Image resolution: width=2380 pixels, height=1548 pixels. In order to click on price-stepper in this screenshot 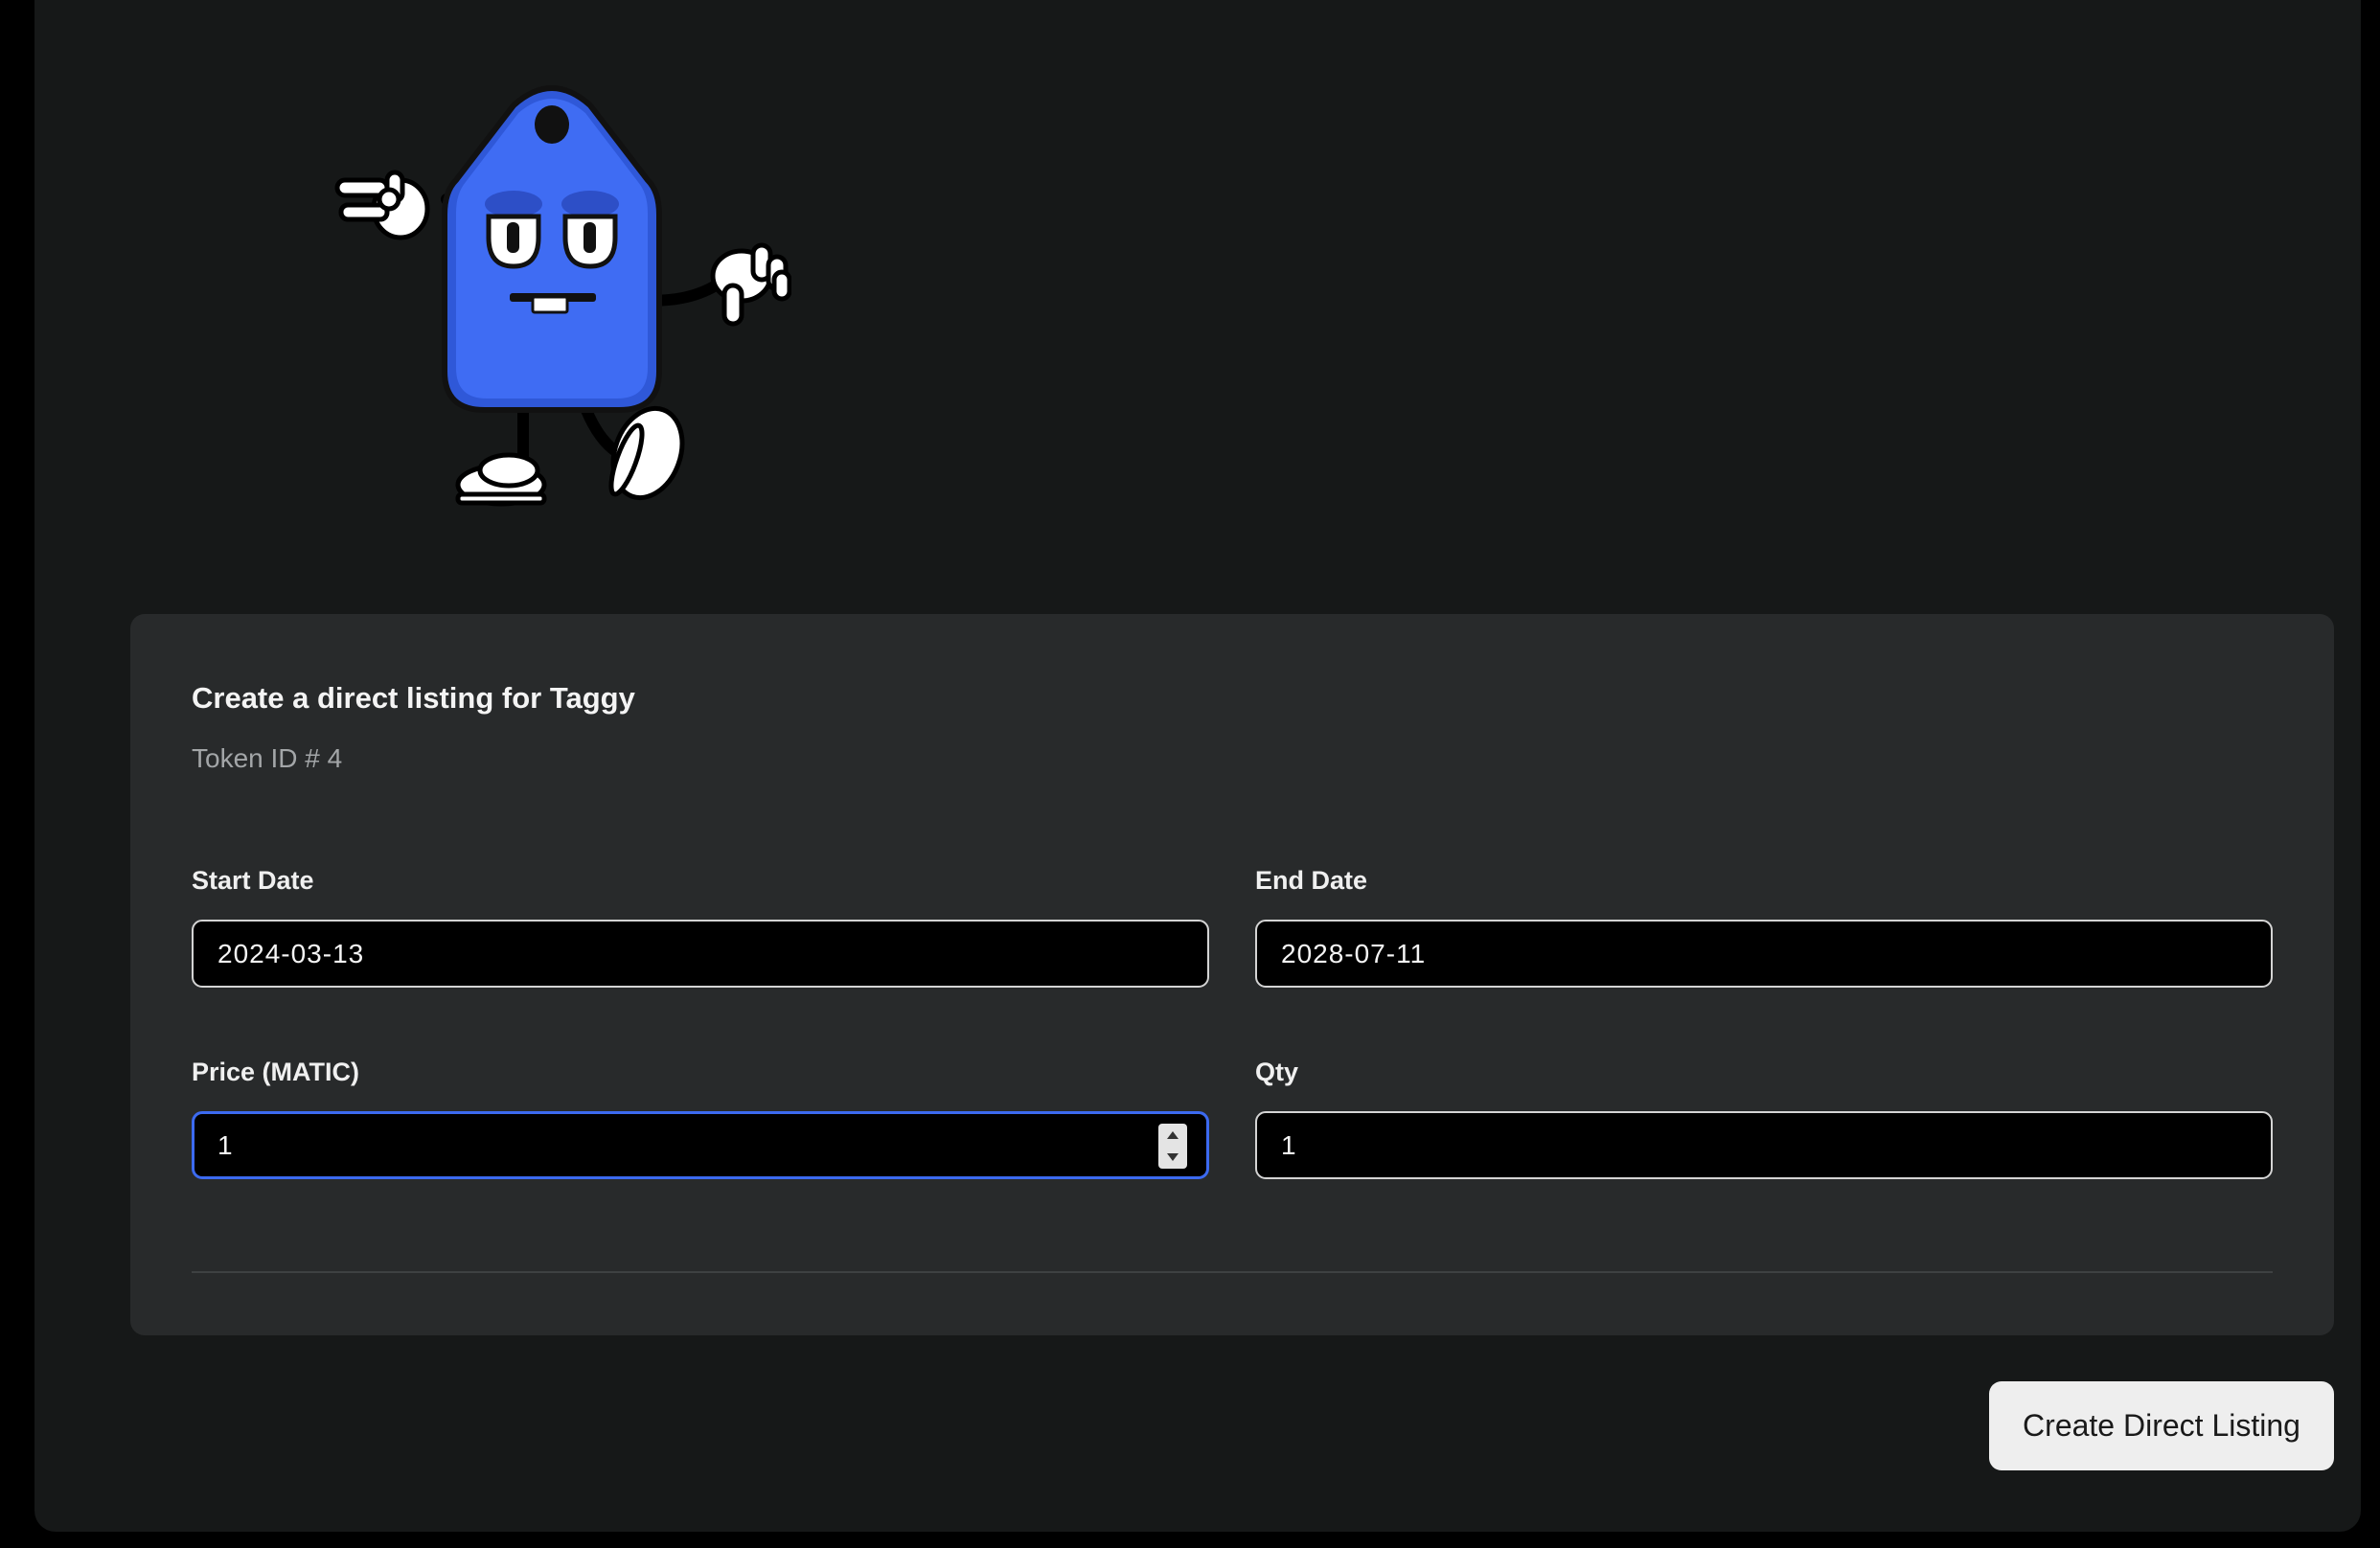, I will do `click(1172, 1146)`.